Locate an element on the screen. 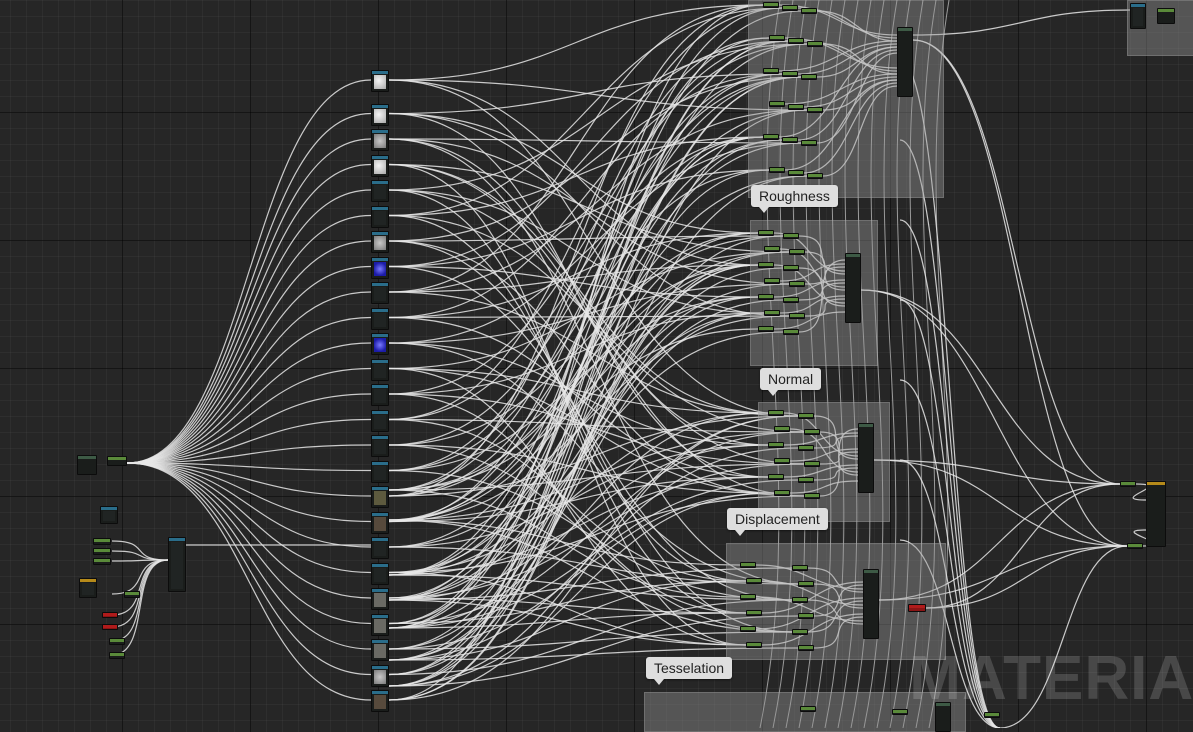 Image resolution: width=1193 pixels, height=732 pixels. displacement-output is located at coordinates (871, 604).